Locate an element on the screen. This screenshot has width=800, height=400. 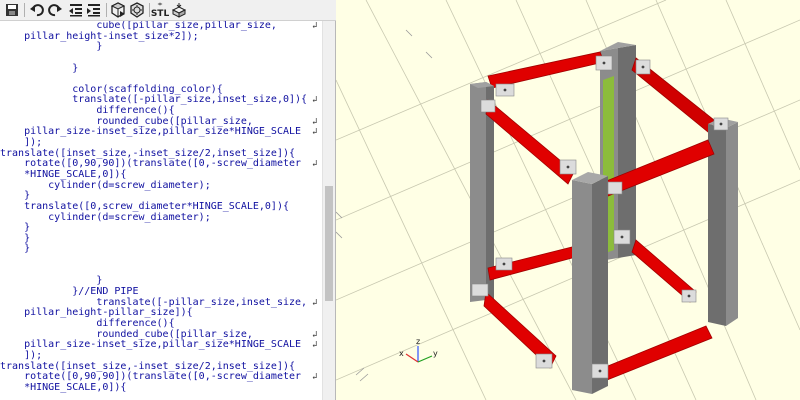
axis-ticks is located at coordinates (384, 205).